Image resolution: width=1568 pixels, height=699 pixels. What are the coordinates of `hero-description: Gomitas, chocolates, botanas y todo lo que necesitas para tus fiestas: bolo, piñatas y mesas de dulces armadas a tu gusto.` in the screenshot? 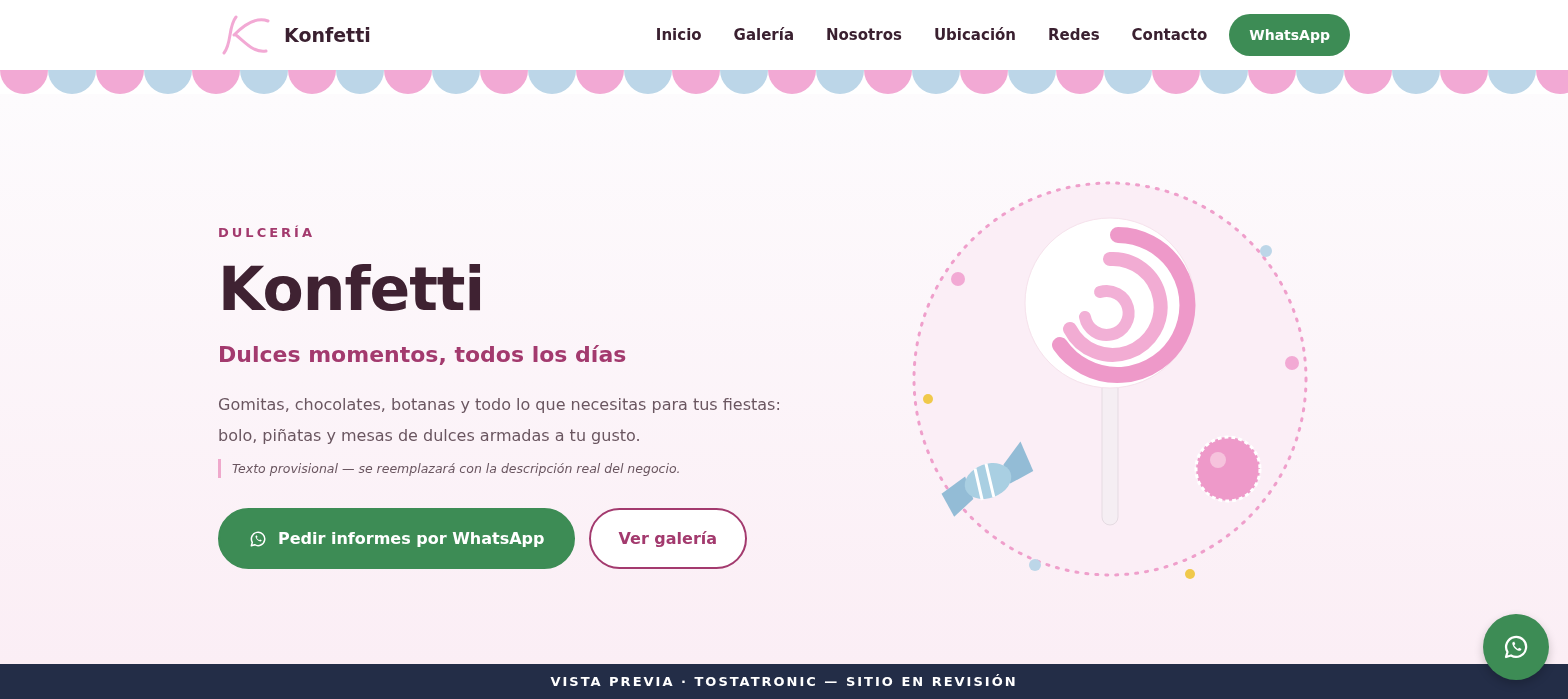 It's located at (500, 420).